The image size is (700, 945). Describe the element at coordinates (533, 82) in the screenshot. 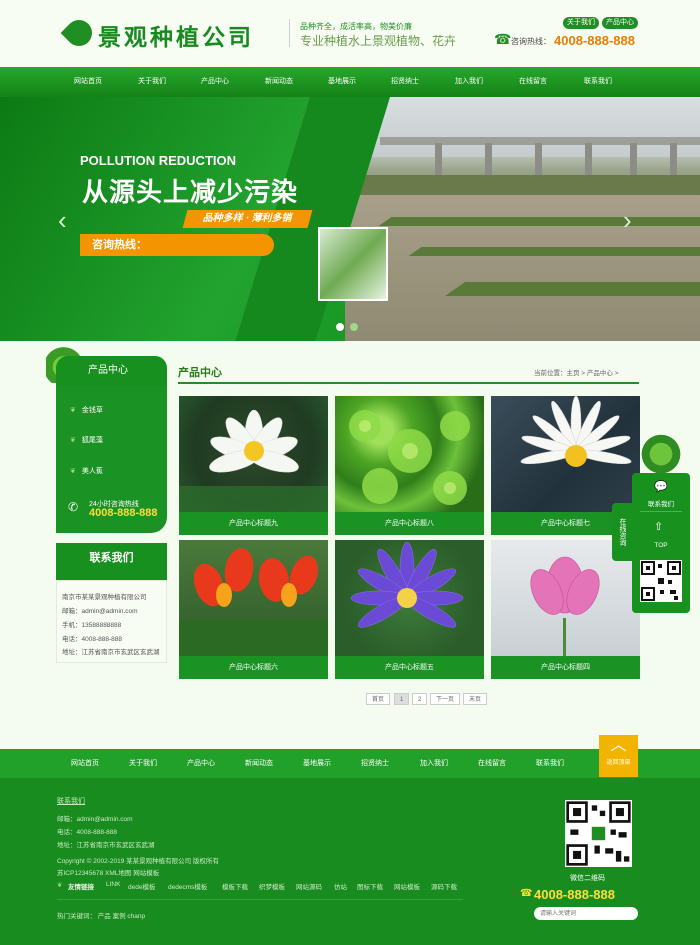

I see `nav-message: 在线留言` at that location.